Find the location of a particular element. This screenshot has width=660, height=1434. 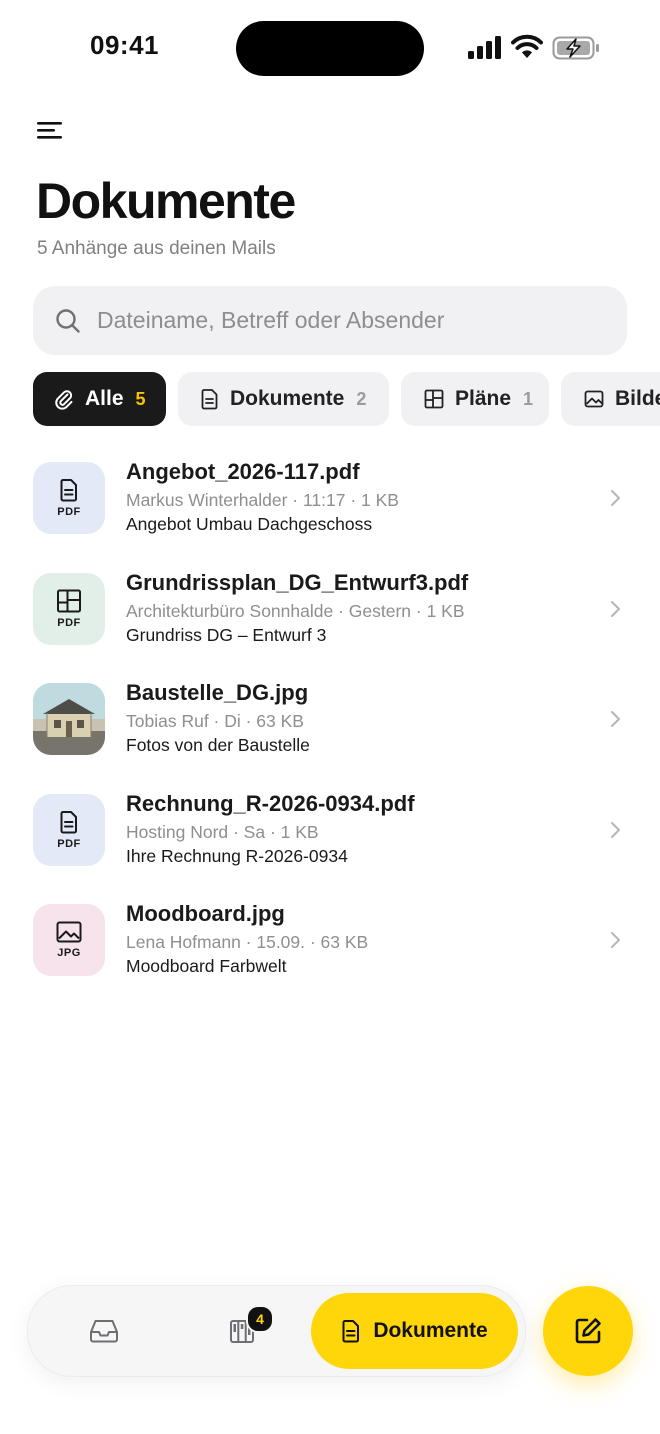

file-subject: Angebot Umbau Dachgeschoss is located at coordinates (249, 524).